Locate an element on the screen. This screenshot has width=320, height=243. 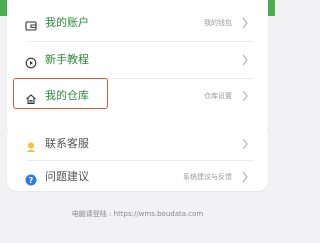
menu-item-feedback: ? 问题建议 系统建议与反馈 is located at coordinates (137, 177).